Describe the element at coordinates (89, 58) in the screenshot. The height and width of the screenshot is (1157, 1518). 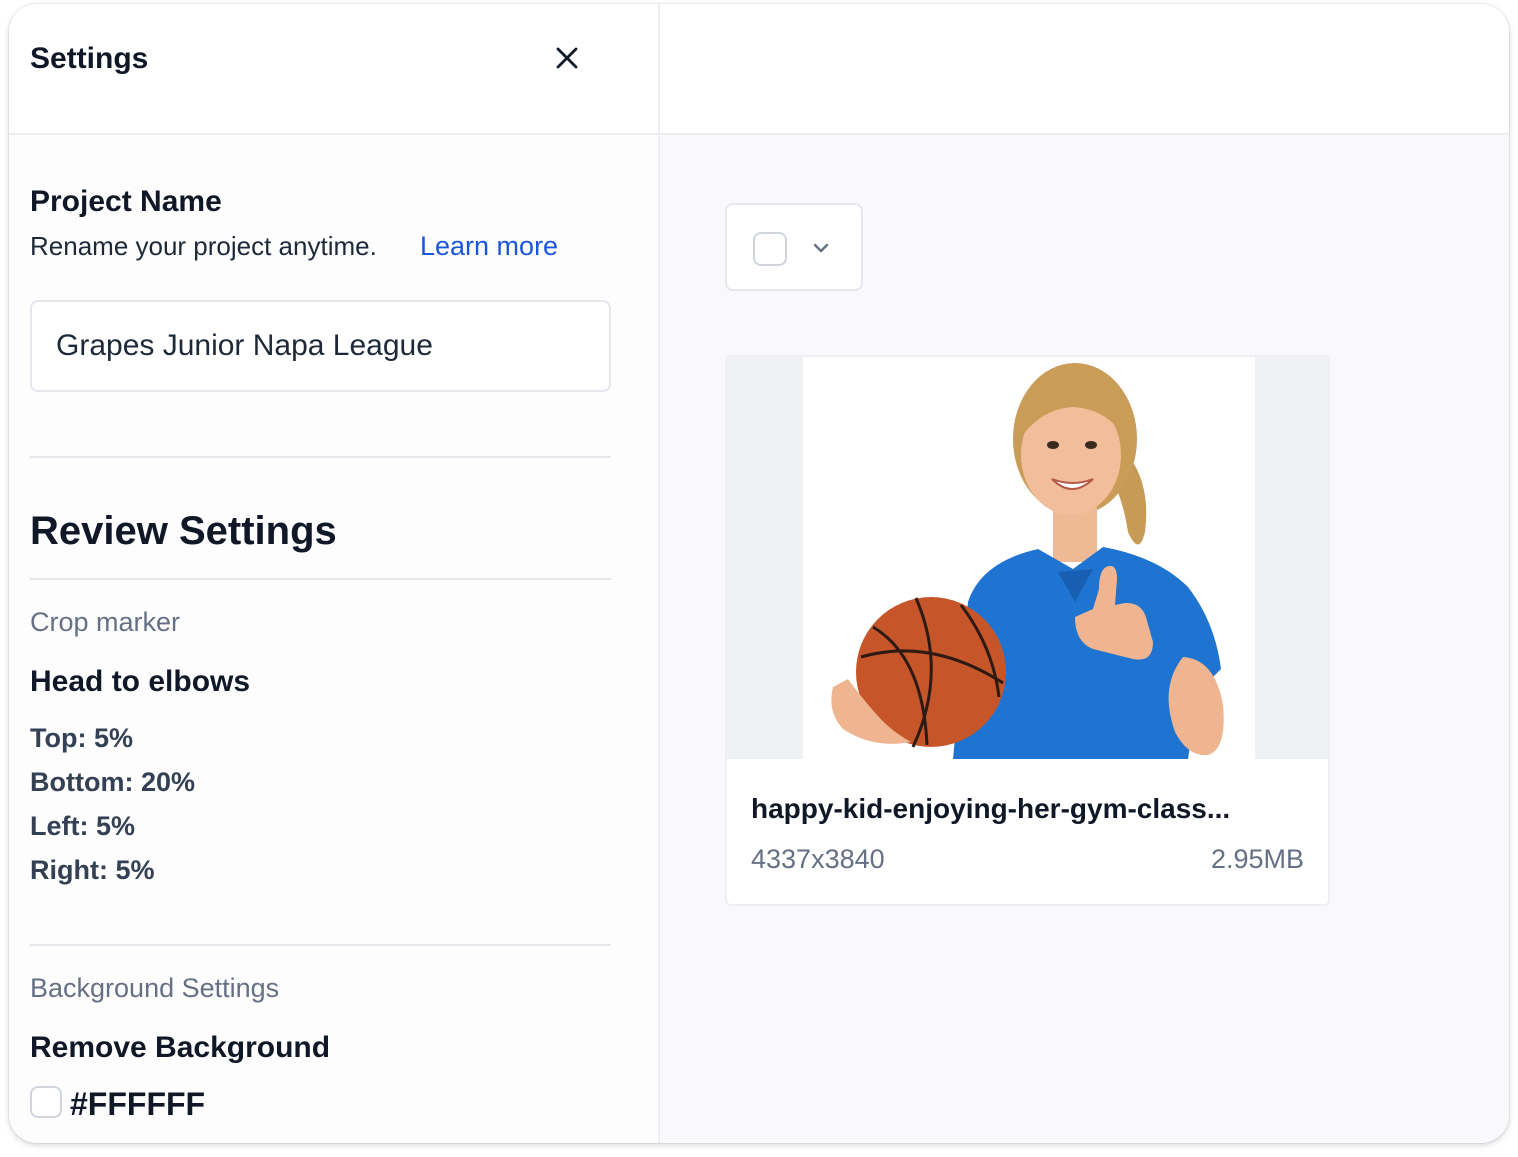
I see `settings-title: Settings` at that location.